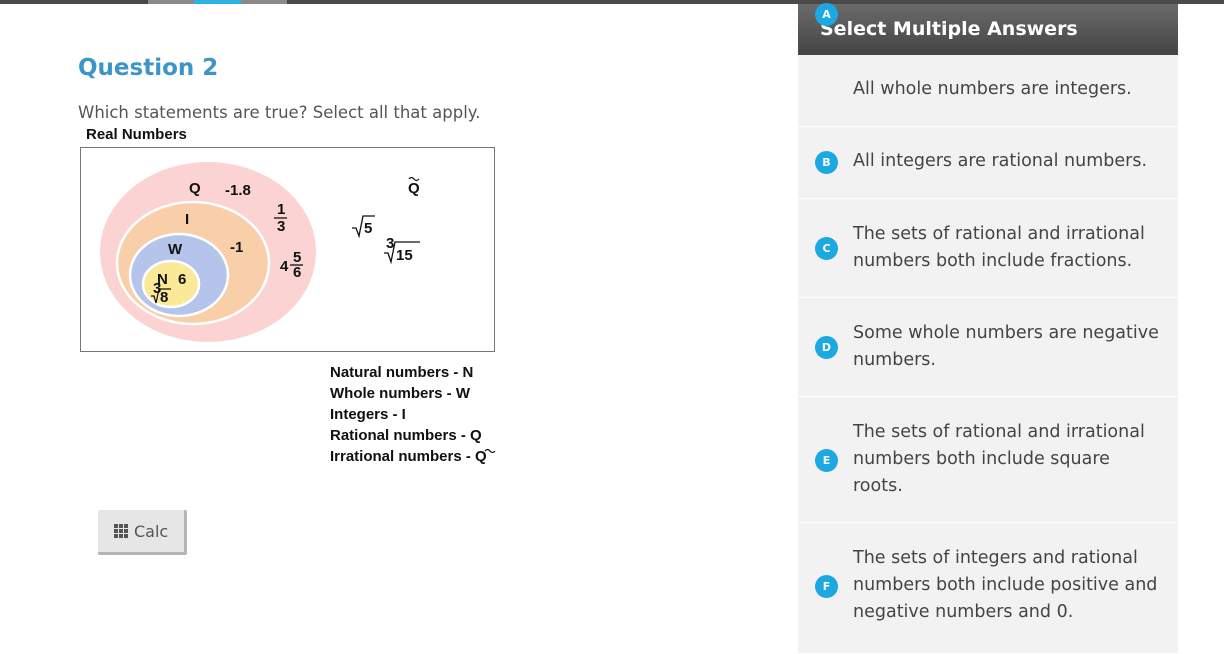 The height and width of the screenshot is (654, 1224). Describe the element at coordinates (988, 29) in the screenshot. I see `answers-panel-header: Select Multiple Answers` at that location.